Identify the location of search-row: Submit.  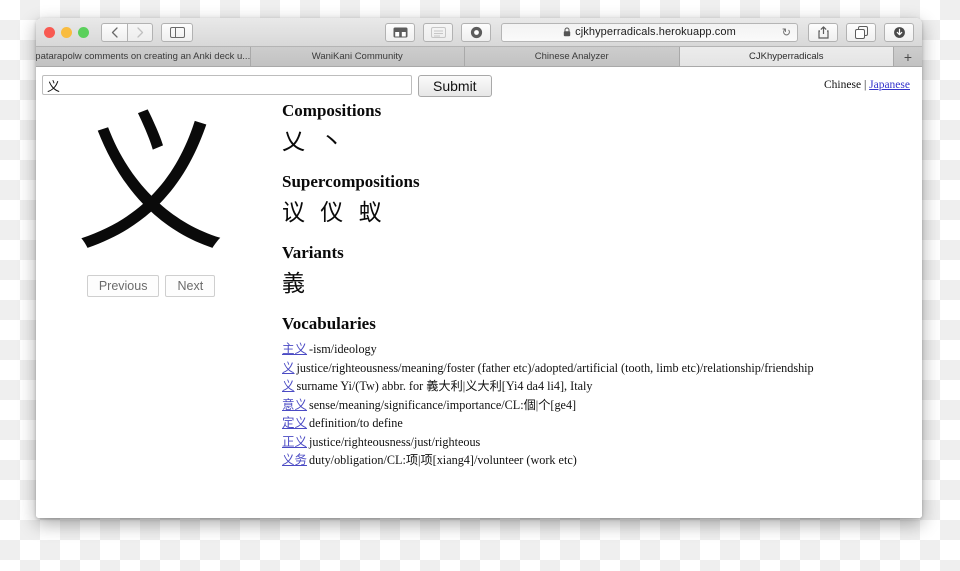
(479, 82).